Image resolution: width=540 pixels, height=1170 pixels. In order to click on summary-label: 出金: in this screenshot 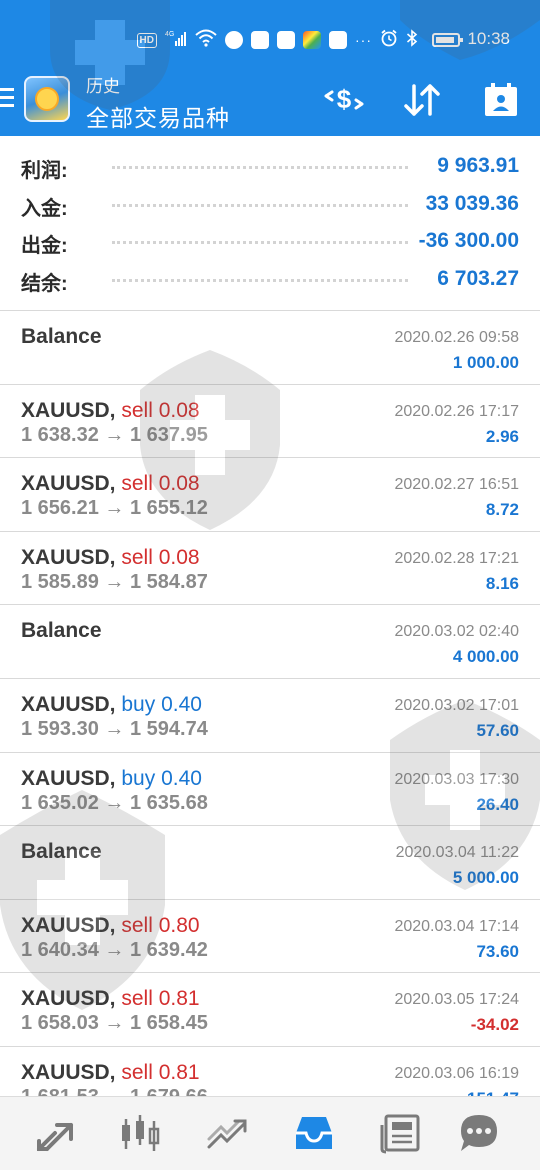, I will do `click(44, 246)`.